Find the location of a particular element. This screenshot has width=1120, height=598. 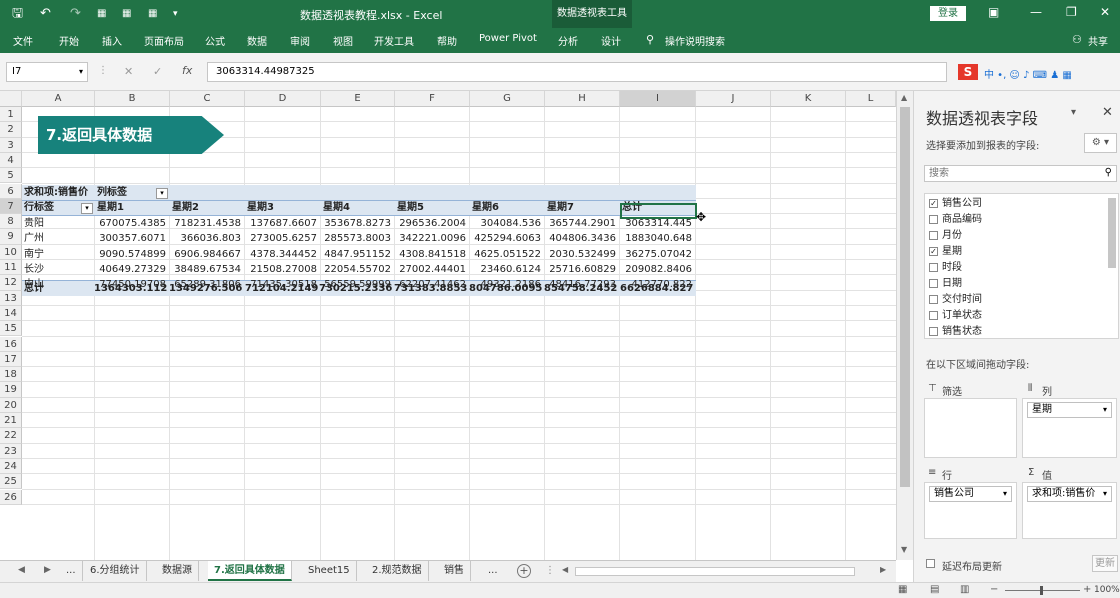

tab-home: 开始 is located at coordinates (69, 40).